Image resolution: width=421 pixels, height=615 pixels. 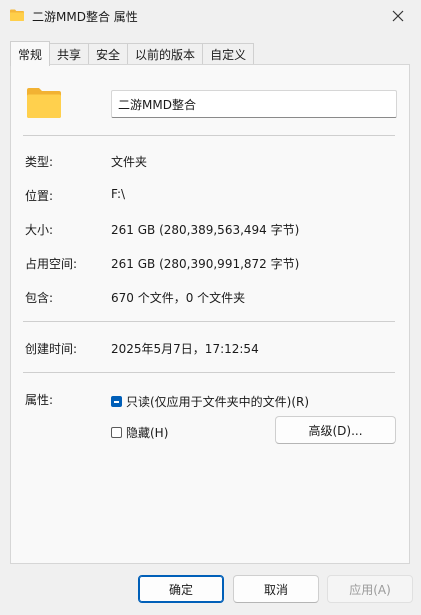 What do you see at coordinates (210, 16) in the screenshot?
I see `title-bar: 二游MMD整合 属性` at bounding box center [210, 16].